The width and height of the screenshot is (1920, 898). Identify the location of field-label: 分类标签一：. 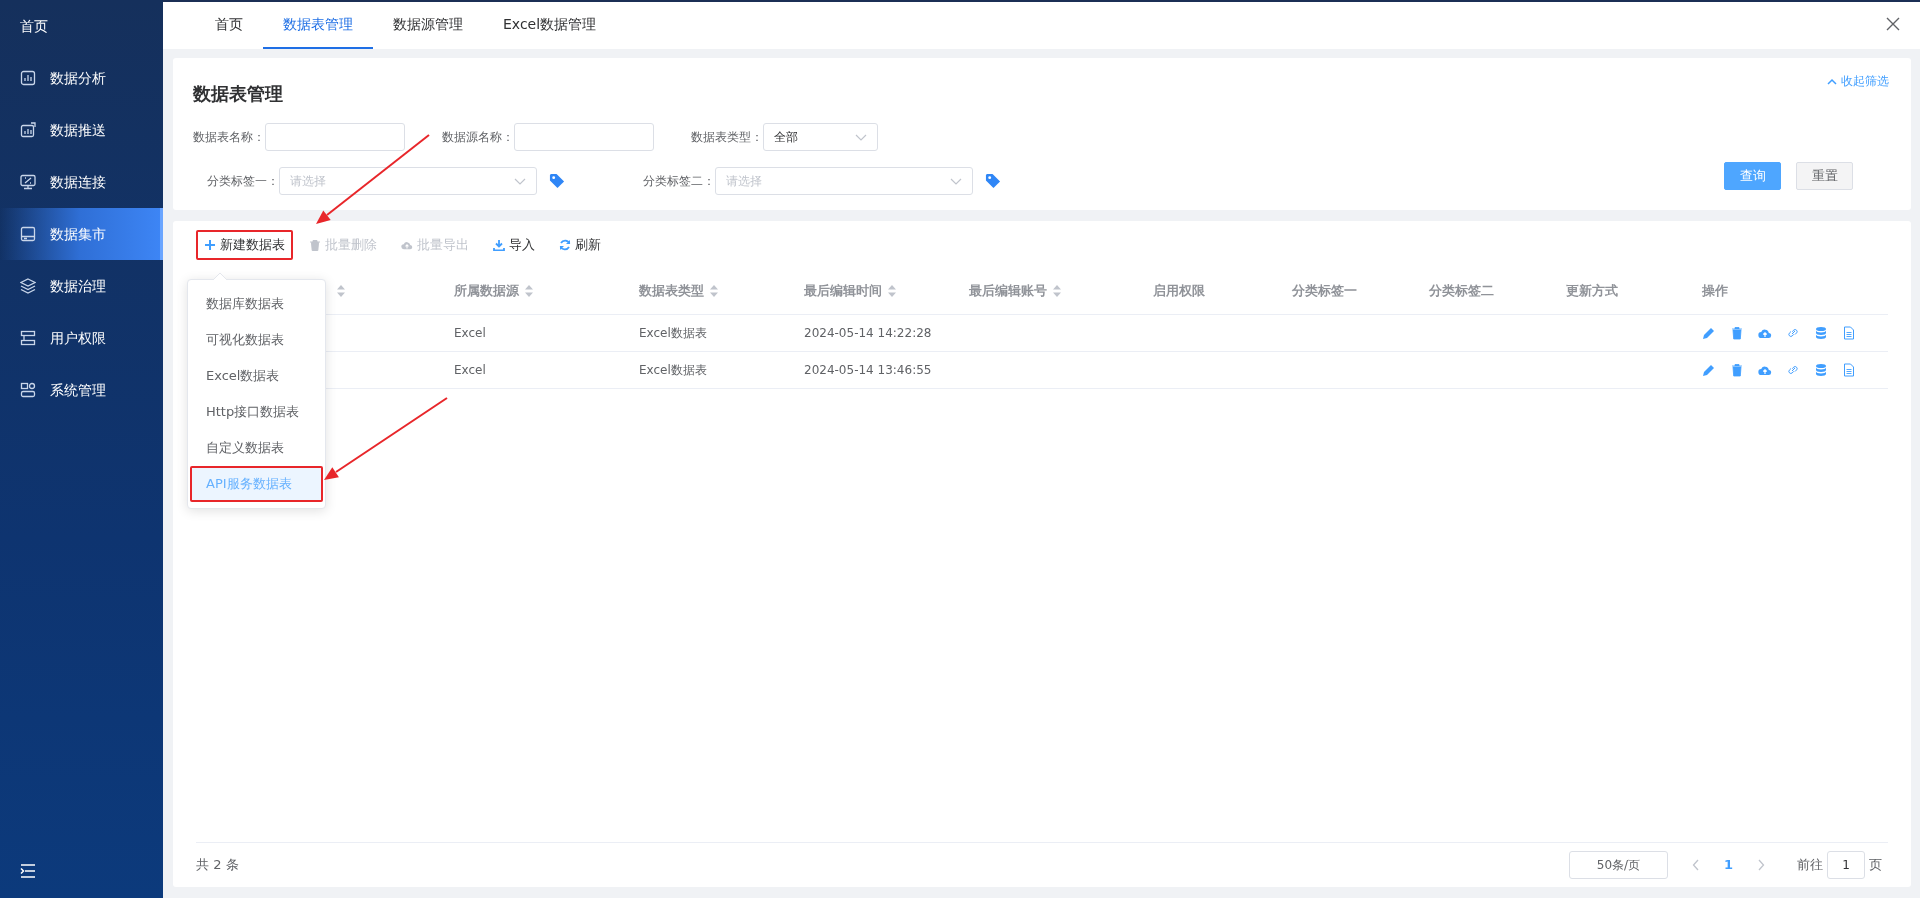
(243, 181).